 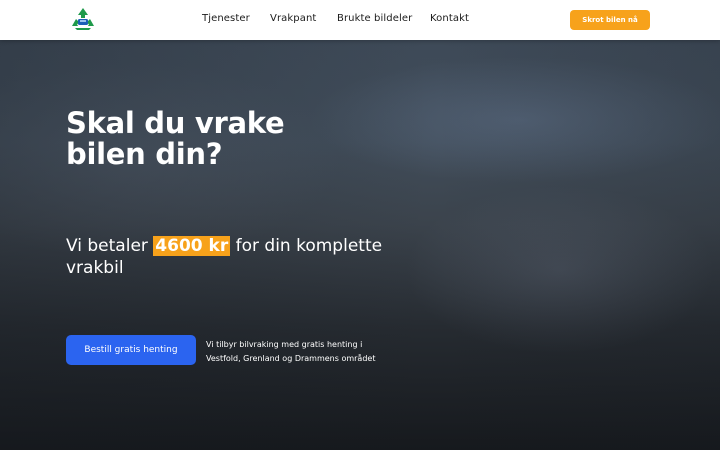 What do you see at coordinates (449, 18) in the screenshot?
I see `nav-link-kontakt: Kontakt` at bounding box center [449, 18].